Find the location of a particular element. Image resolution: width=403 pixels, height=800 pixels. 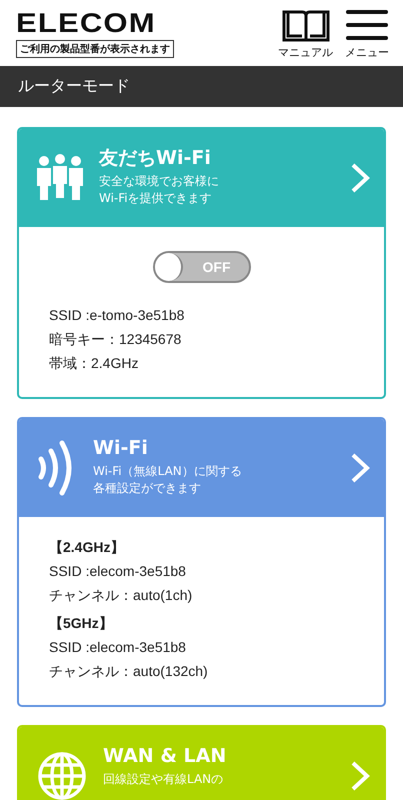

info-line: 帯域：2.4GHz is located at coordinates (94, 363).